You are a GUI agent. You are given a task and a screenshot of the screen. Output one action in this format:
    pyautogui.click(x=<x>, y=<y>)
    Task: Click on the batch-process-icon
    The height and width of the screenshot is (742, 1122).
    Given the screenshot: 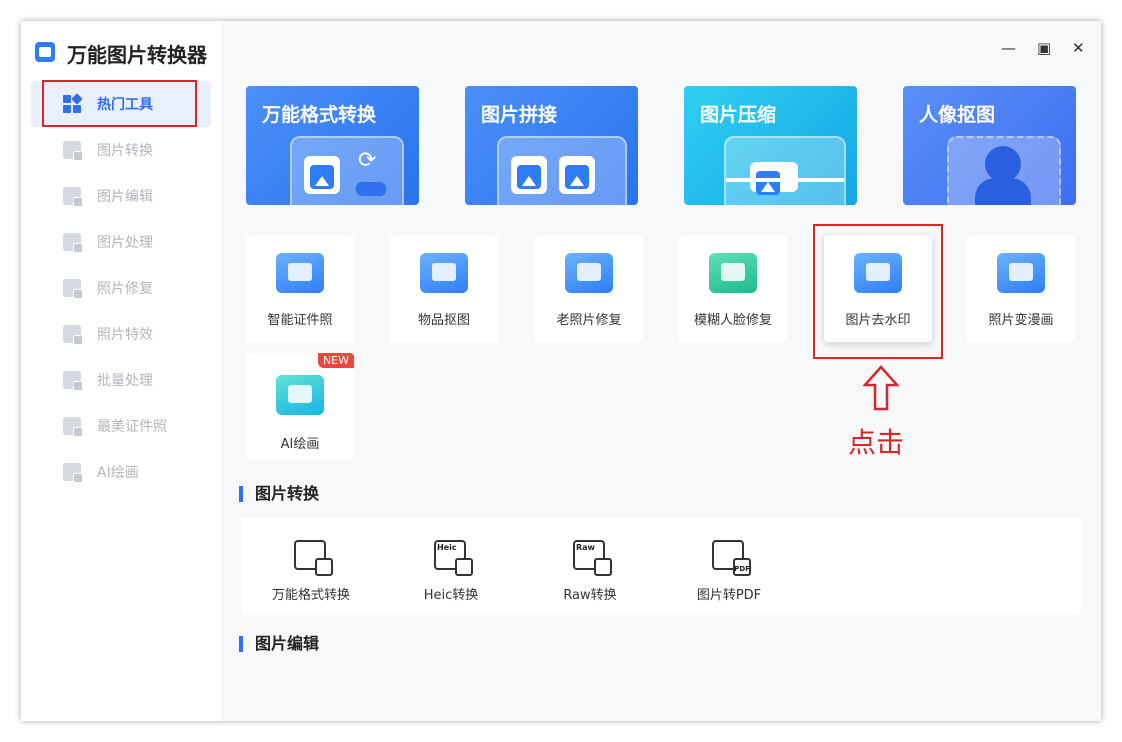 What is the action you would take?
    pyautogui.click(x=73, y=381)
    